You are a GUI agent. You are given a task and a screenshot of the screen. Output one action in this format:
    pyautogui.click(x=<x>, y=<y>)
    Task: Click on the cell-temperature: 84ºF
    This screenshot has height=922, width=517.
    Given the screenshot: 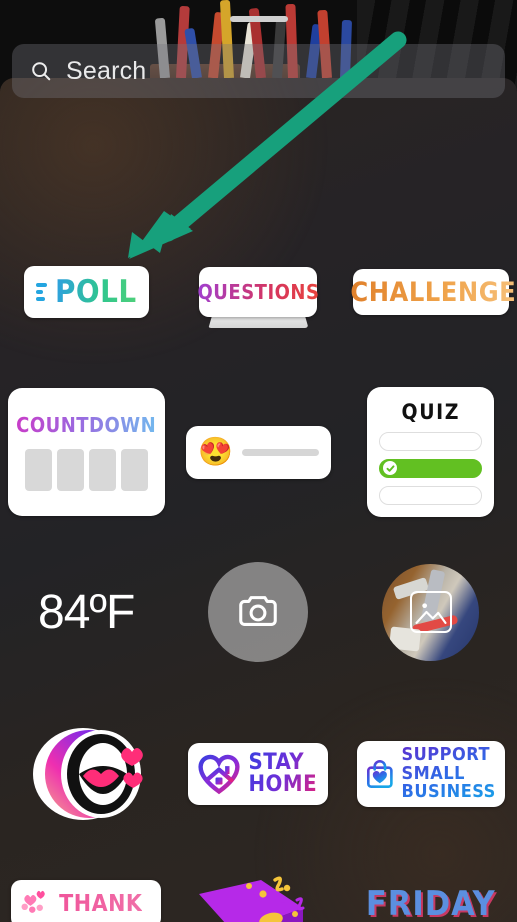 What is the action you would take?
    pyautogui.click(x=86, y=612)
    